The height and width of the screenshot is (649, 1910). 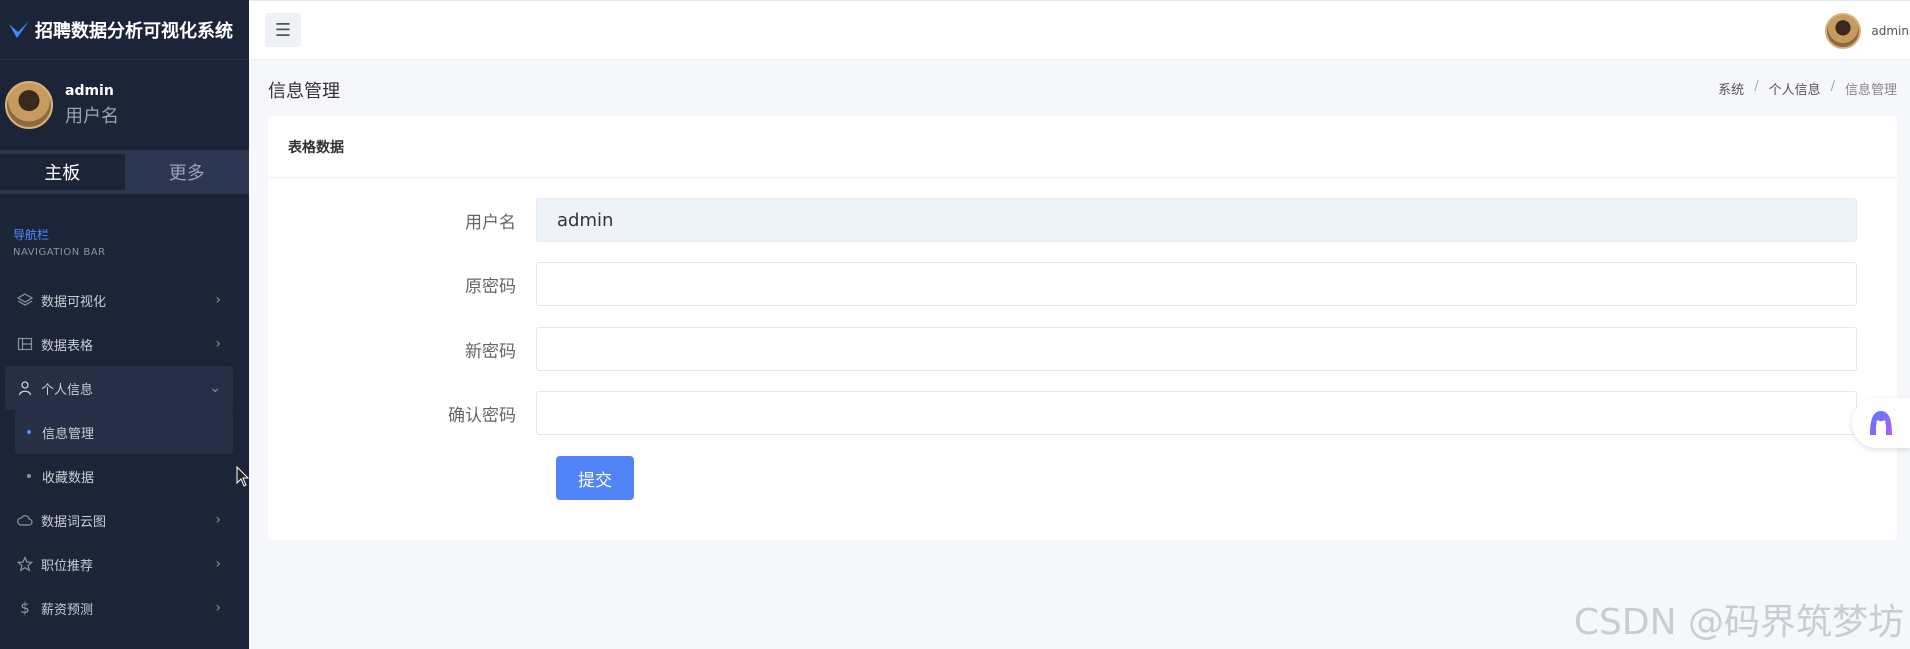 I want to click on table-icon, so click(x=25, y=344).